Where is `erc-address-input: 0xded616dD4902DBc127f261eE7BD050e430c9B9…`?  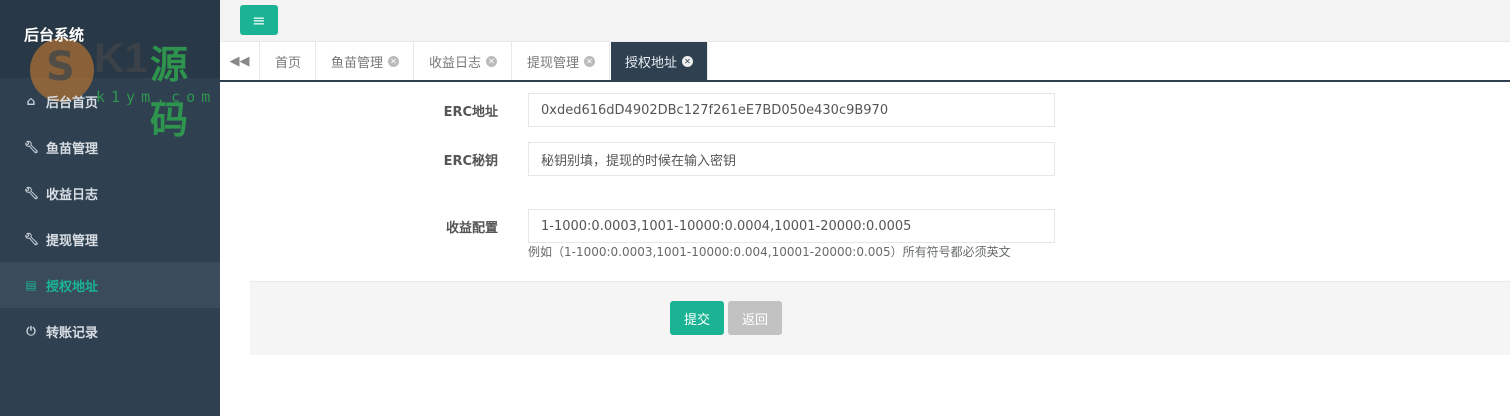 erc-address-input: 0xded616dD4902DBc127f261eE7BD050e430c9B9… is located at coordinates (791, 110).